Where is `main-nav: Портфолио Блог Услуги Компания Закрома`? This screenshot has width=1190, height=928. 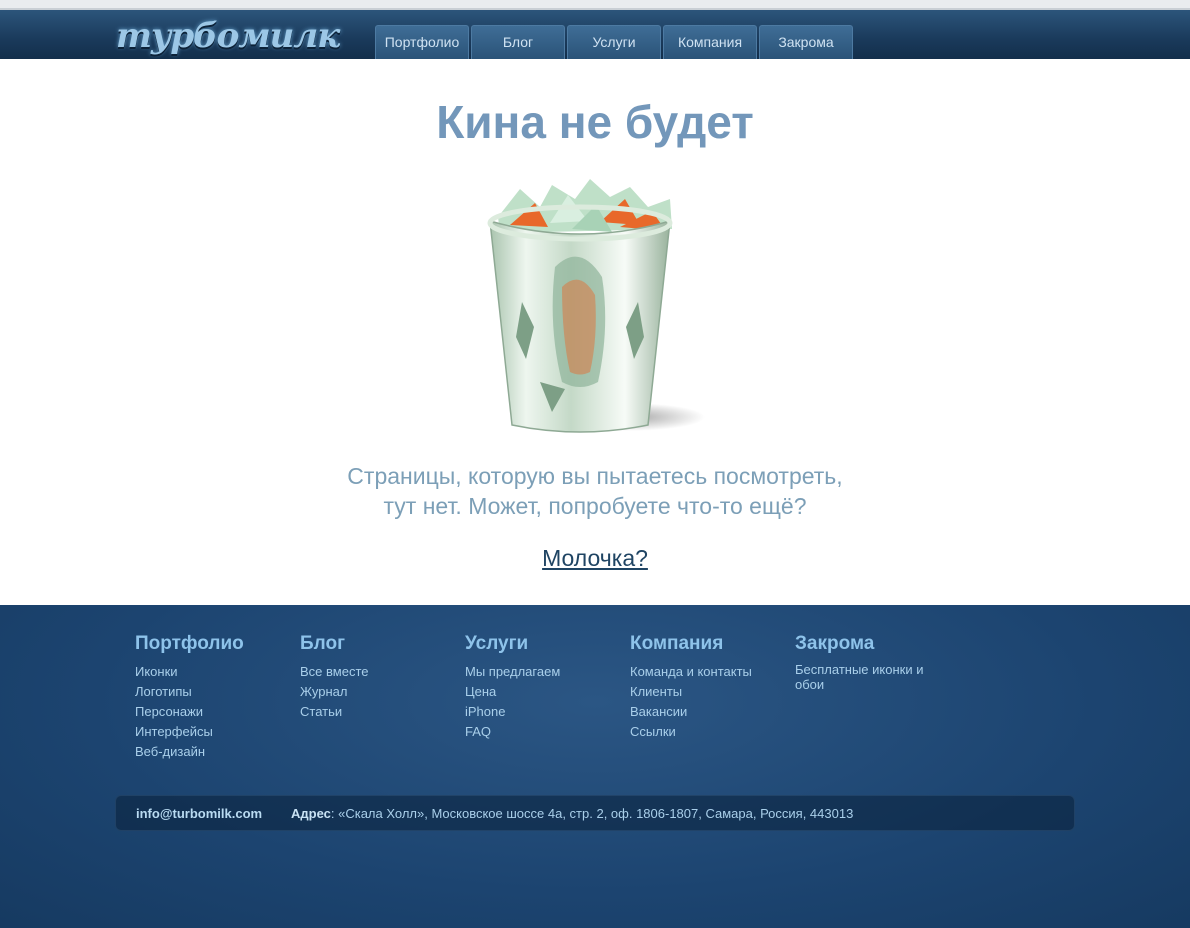
main-nav: Портфолио Блог Услуги Компания Закрома is located at coordinates (614, 42).